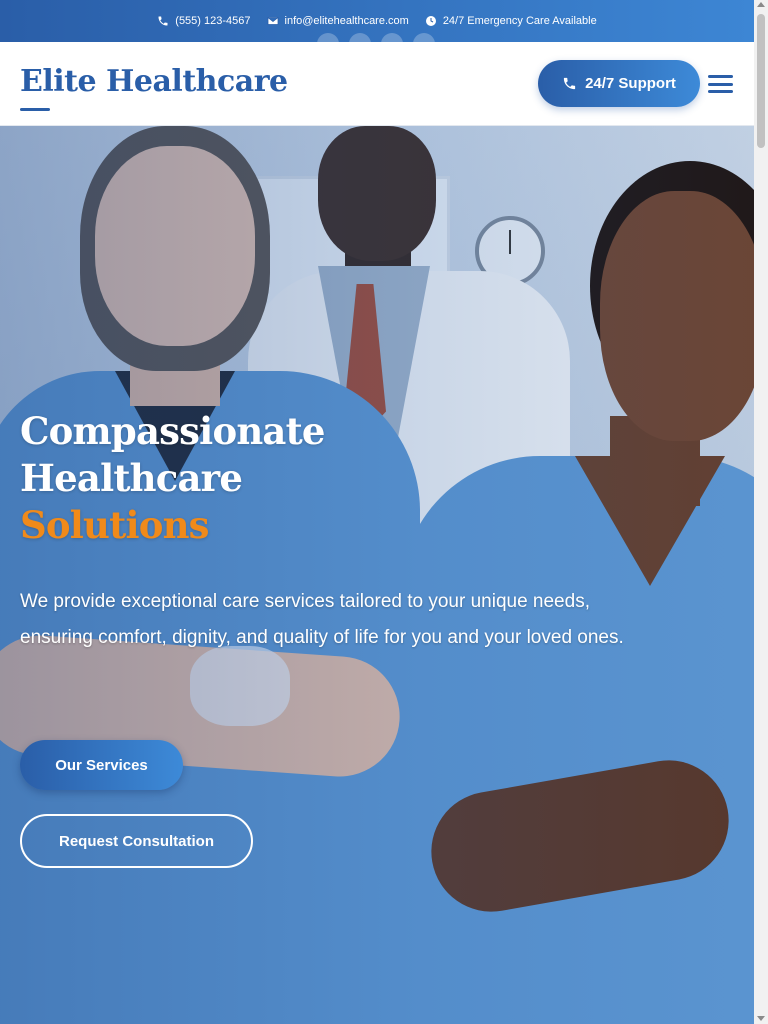 The height and width of the screenshot is (1024, 768). I want to click on twitter-icon, so click(360, 37).